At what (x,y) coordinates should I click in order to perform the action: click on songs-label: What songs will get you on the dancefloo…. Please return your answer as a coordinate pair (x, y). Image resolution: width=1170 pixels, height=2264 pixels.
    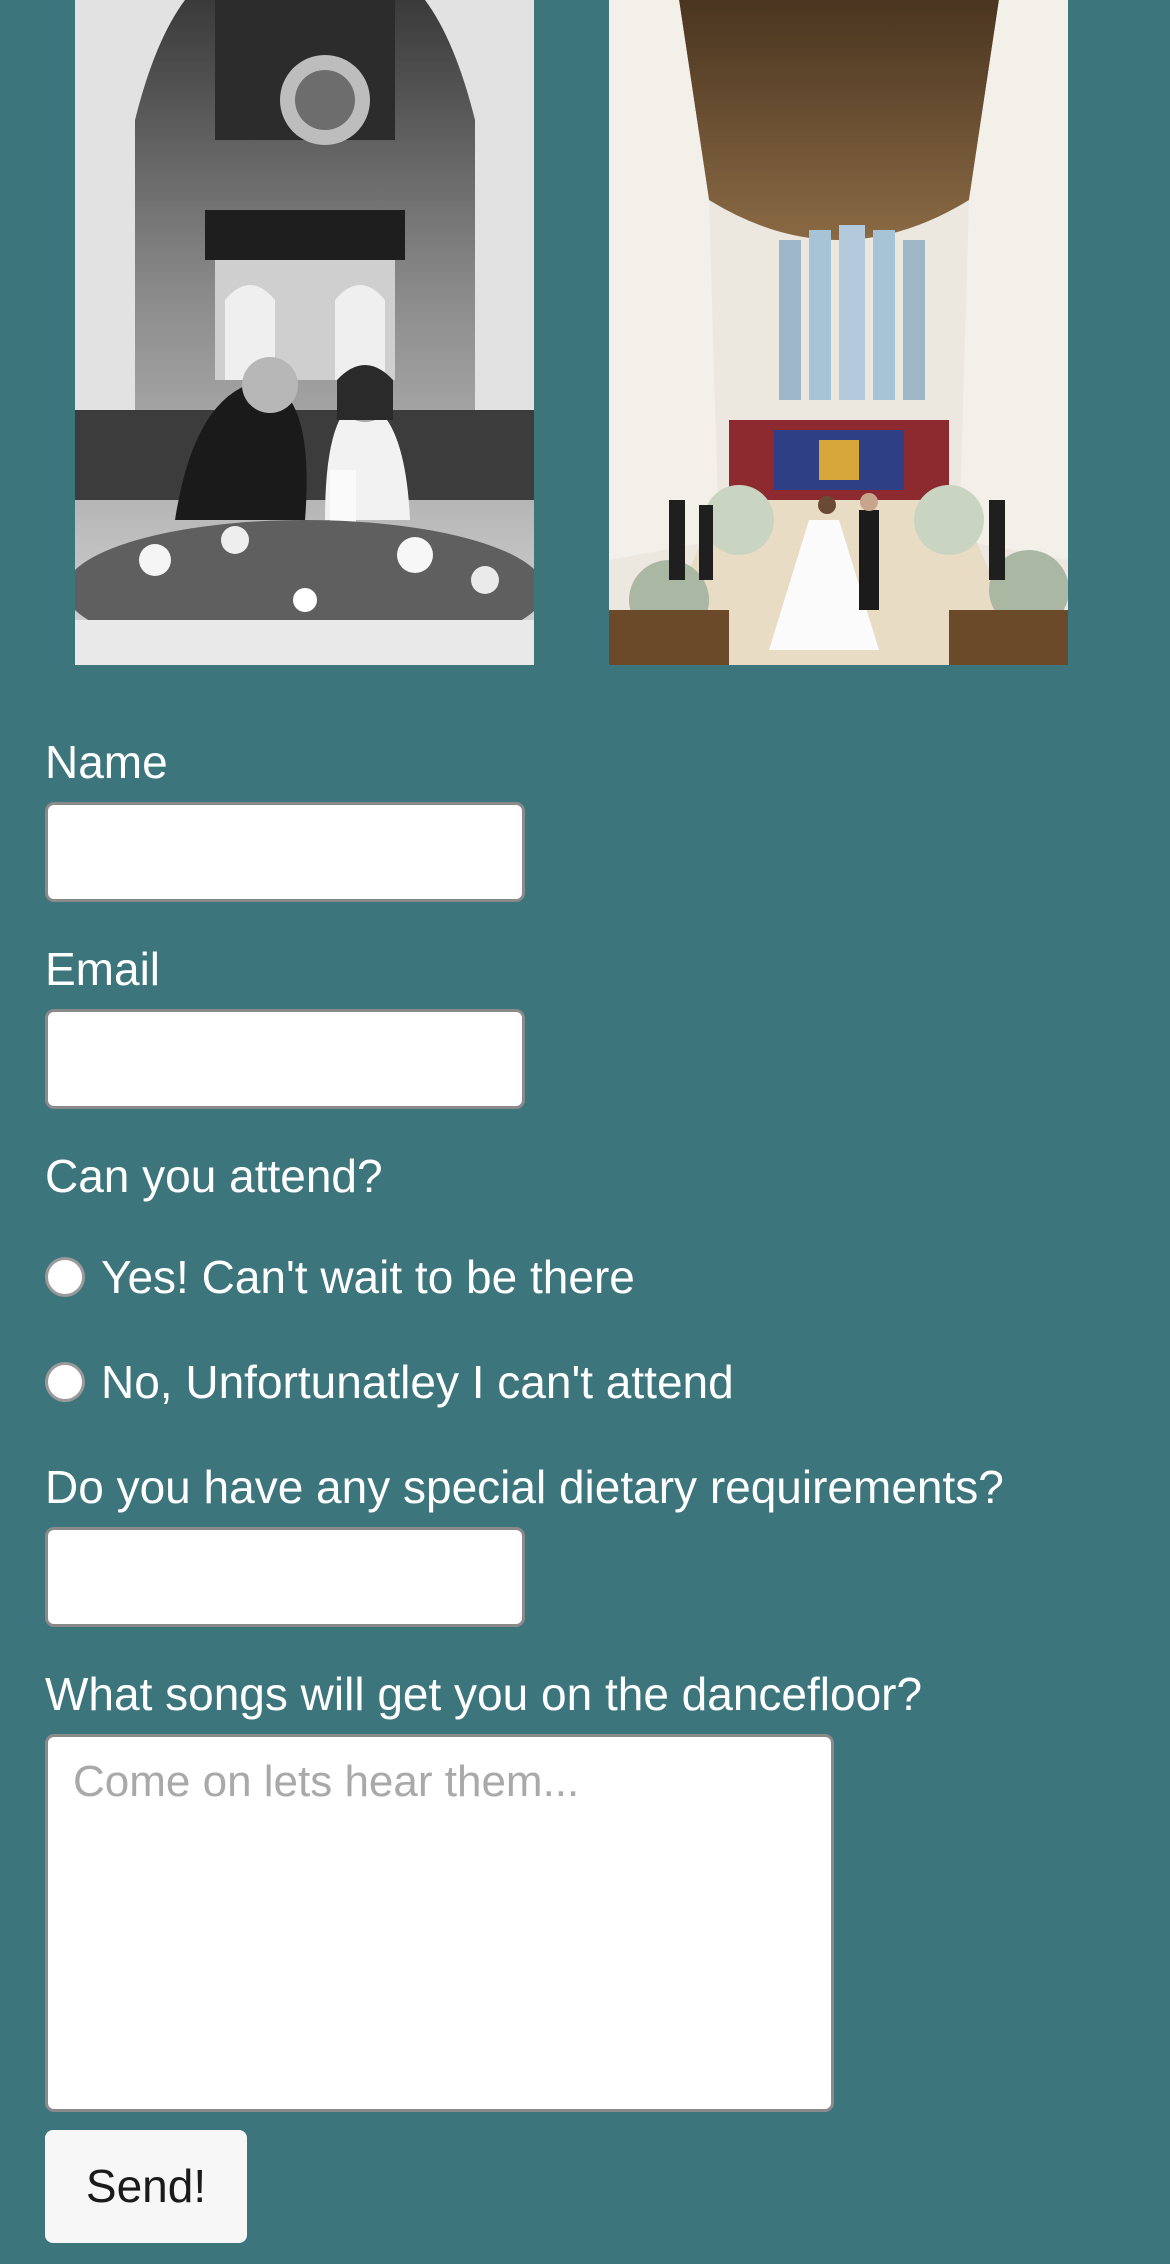
    Looking at the image, I should click on (484, 1694).